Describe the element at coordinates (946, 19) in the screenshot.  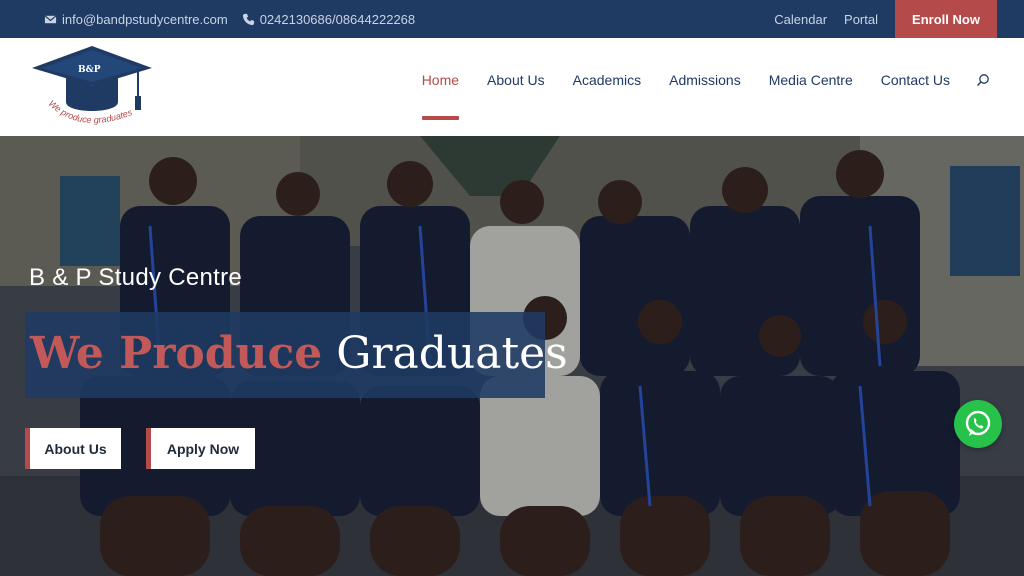
I see `enroll-now-button: Enroll Now` at that location.